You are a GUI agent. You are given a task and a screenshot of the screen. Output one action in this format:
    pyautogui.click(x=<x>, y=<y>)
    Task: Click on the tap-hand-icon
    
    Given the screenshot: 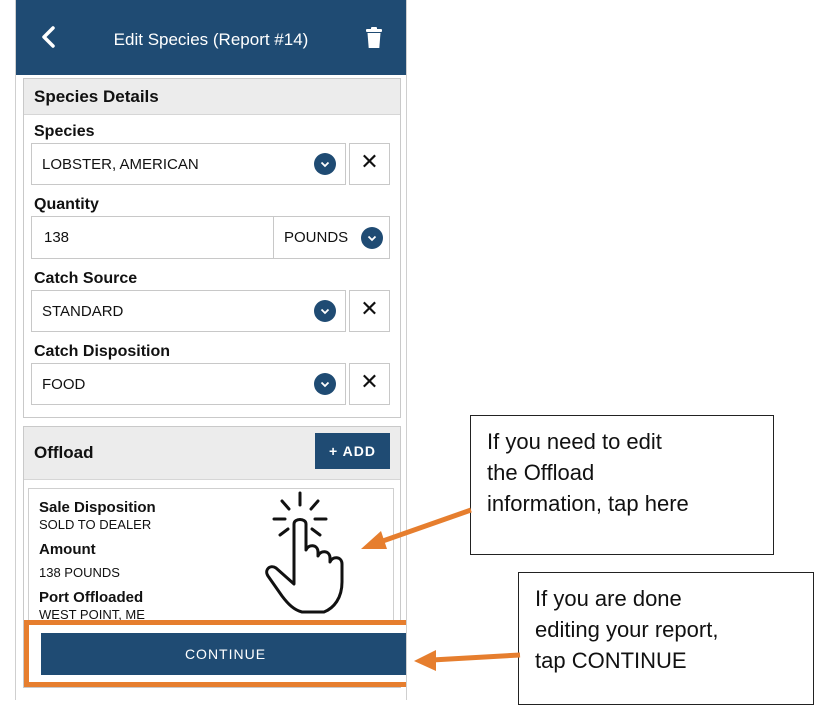 What is the action you would take?
    pyautogui.click(x=304, y=552)
    